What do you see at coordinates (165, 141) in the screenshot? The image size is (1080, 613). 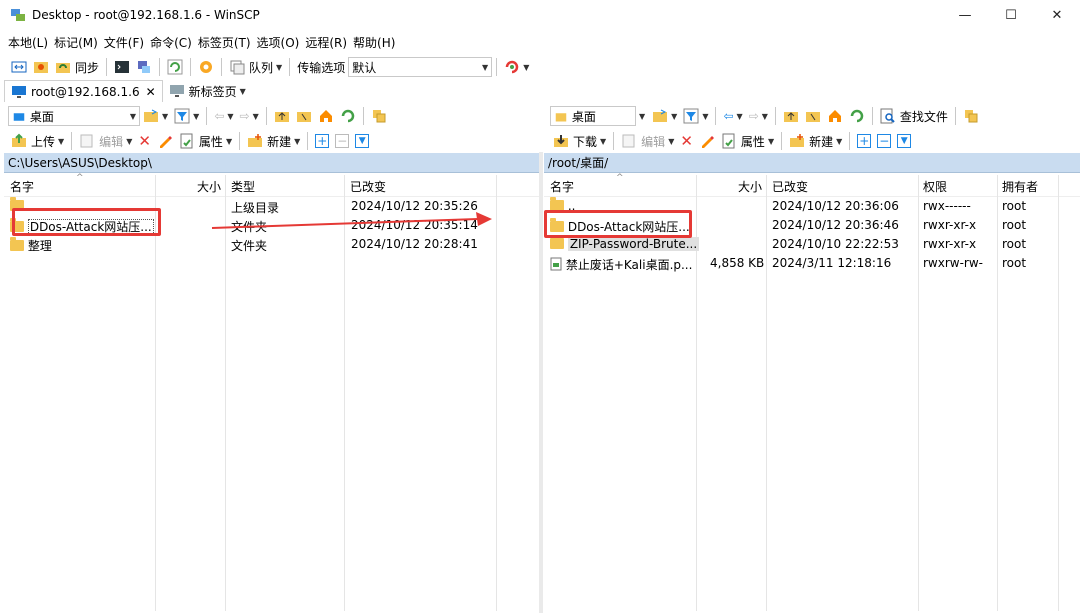 I see `left-rename-button` at bounding box center [165, 141].